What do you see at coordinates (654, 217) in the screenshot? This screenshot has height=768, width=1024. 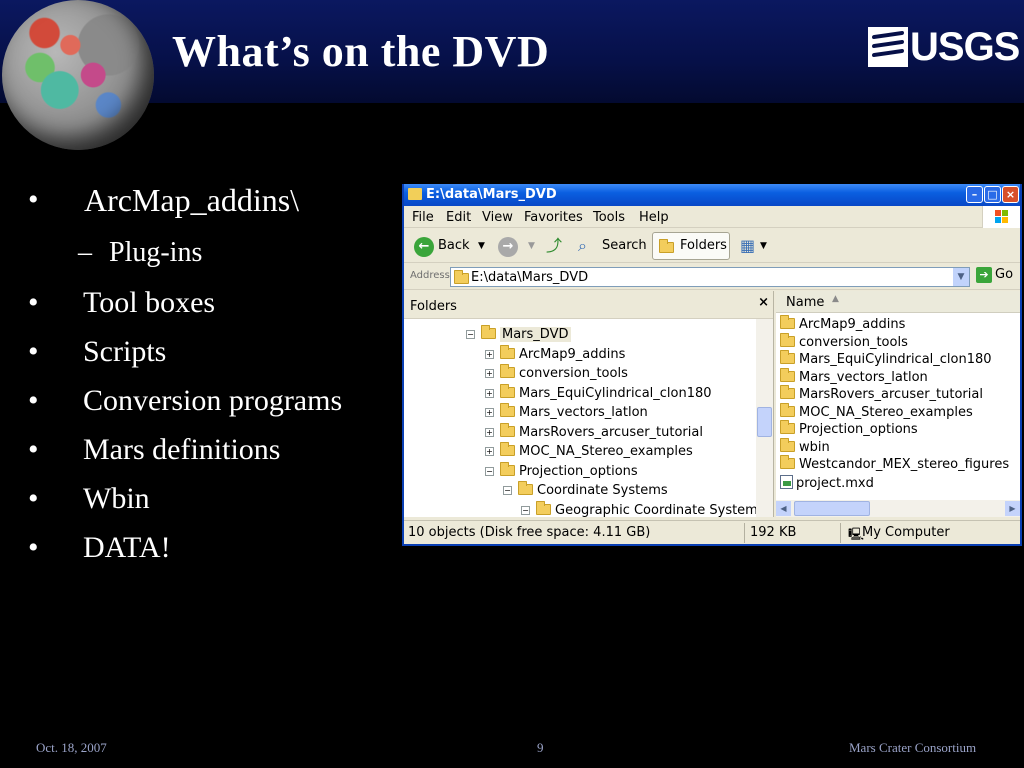 I see `menu-help: Help` at bounding box center [654, 217].